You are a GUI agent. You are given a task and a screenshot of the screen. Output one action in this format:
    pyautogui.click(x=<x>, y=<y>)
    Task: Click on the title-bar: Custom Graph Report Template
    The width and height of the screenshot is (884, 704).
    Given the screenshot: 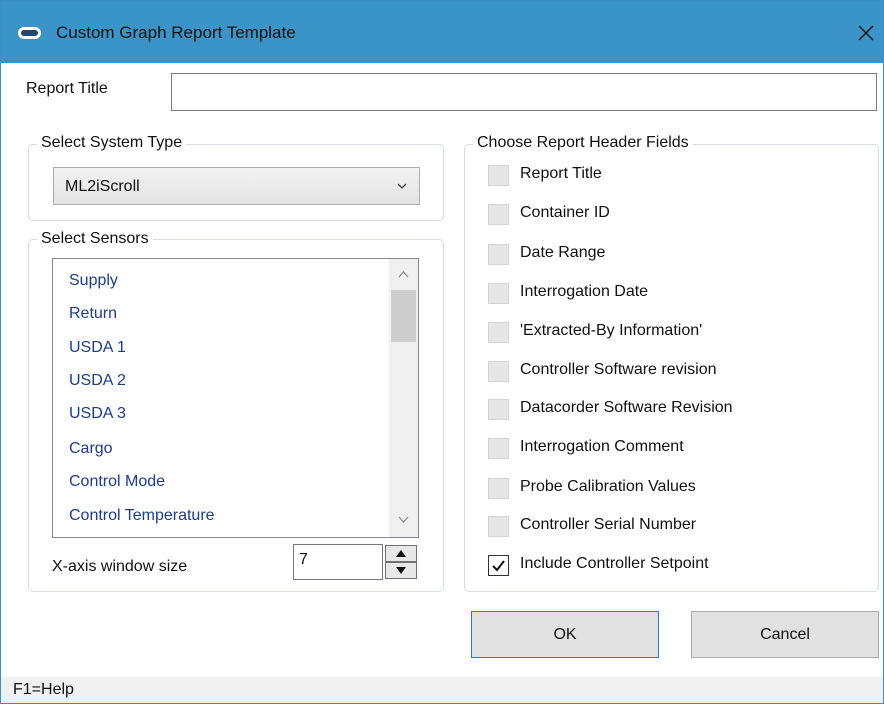 What is the action you would take?
    pyautogui.click(x=442, y=32)
    